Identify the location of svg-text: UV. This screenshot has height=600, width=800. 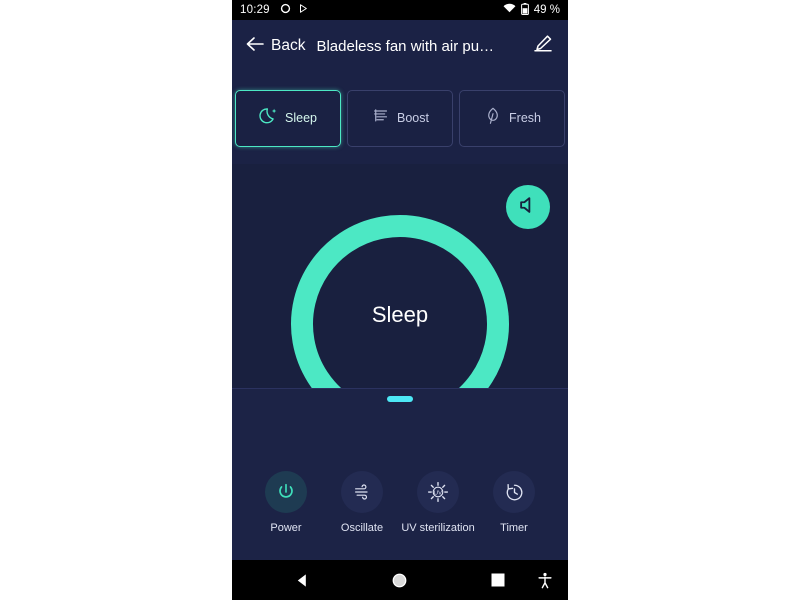
(438, 493).